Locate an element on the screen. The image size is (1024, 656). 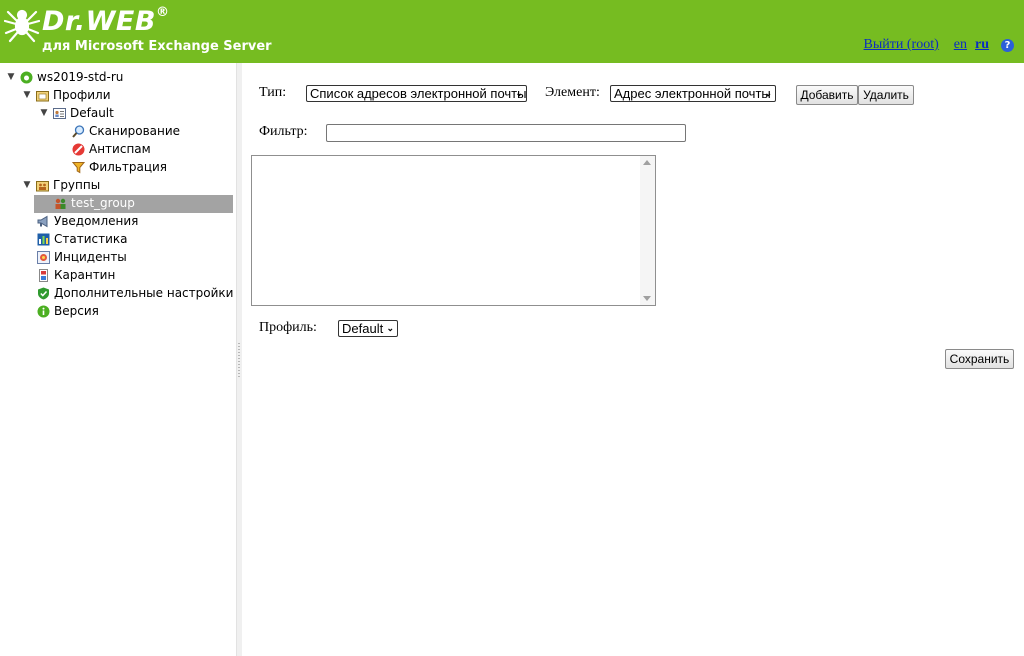
profile-select-value: Default is located at coordinates (363, 328).